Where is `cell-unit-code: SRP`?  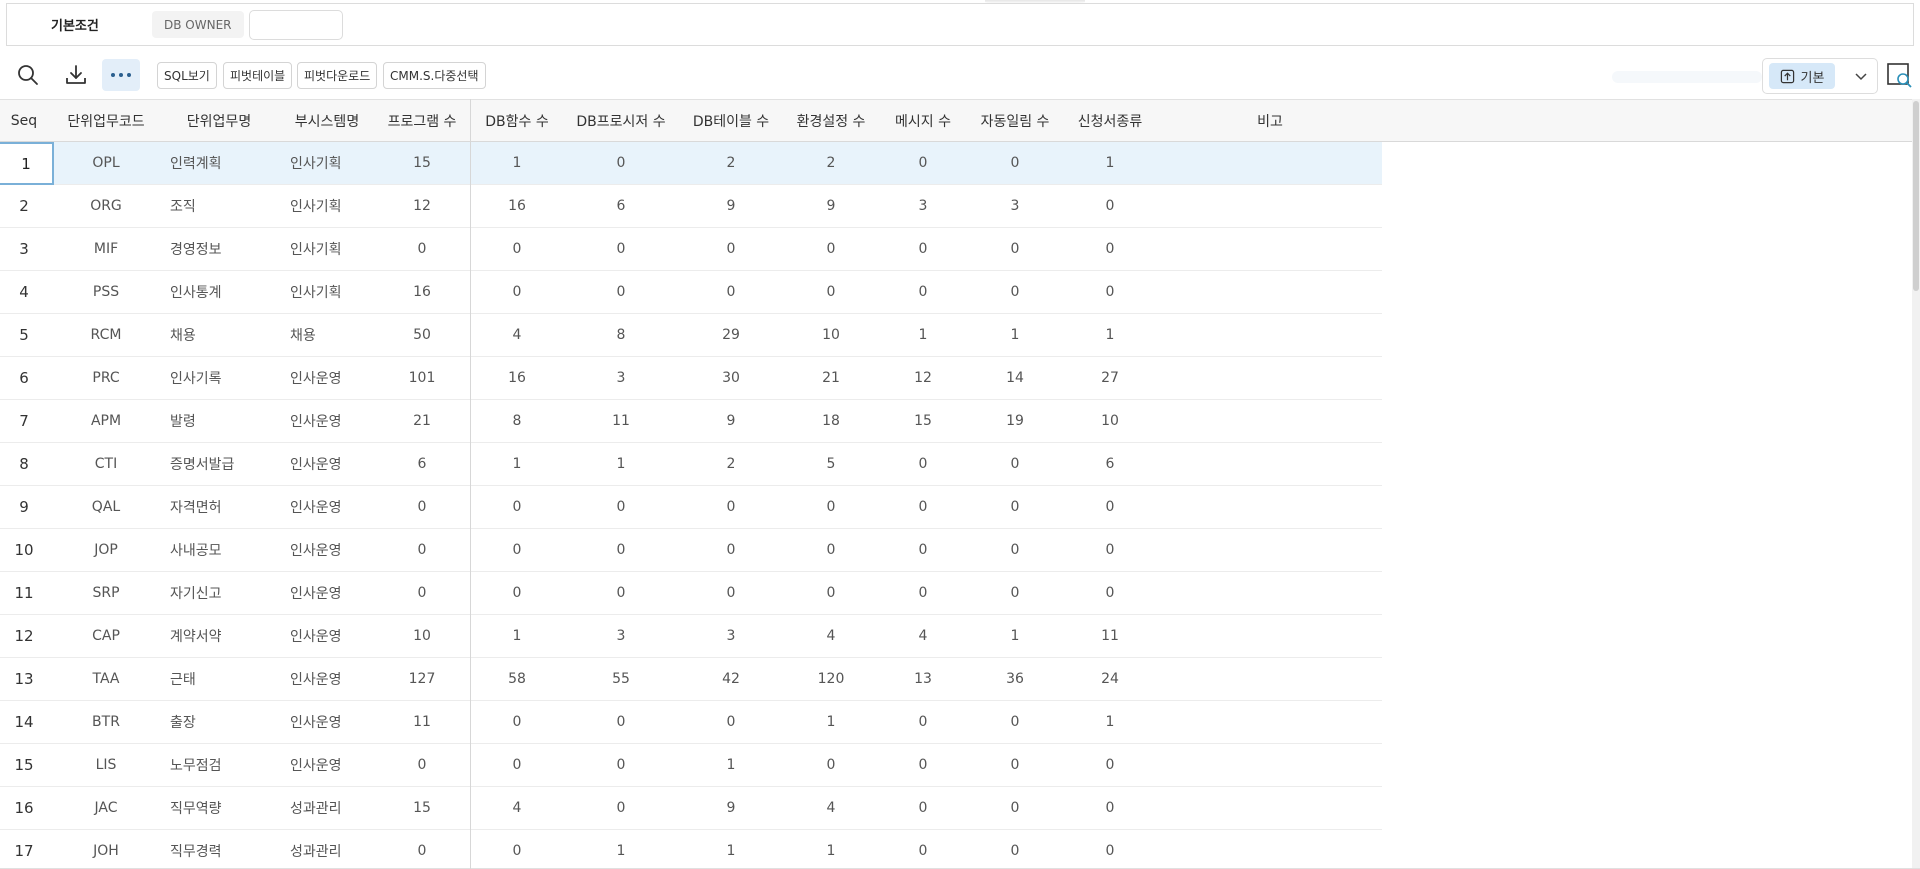
cell-unit-code: SRP is located at coordinates (106, 593).